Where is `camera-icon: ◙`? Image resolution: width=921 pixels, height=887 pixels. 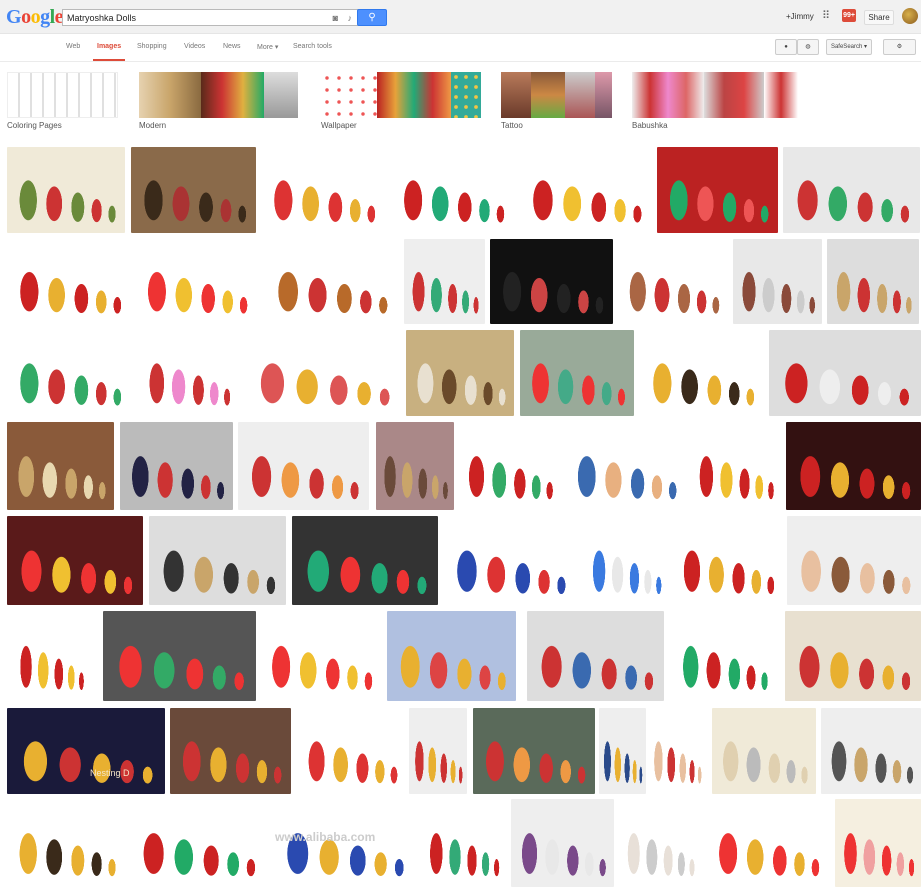 camera-icon: ◙ is located at coordinates (335, 18).